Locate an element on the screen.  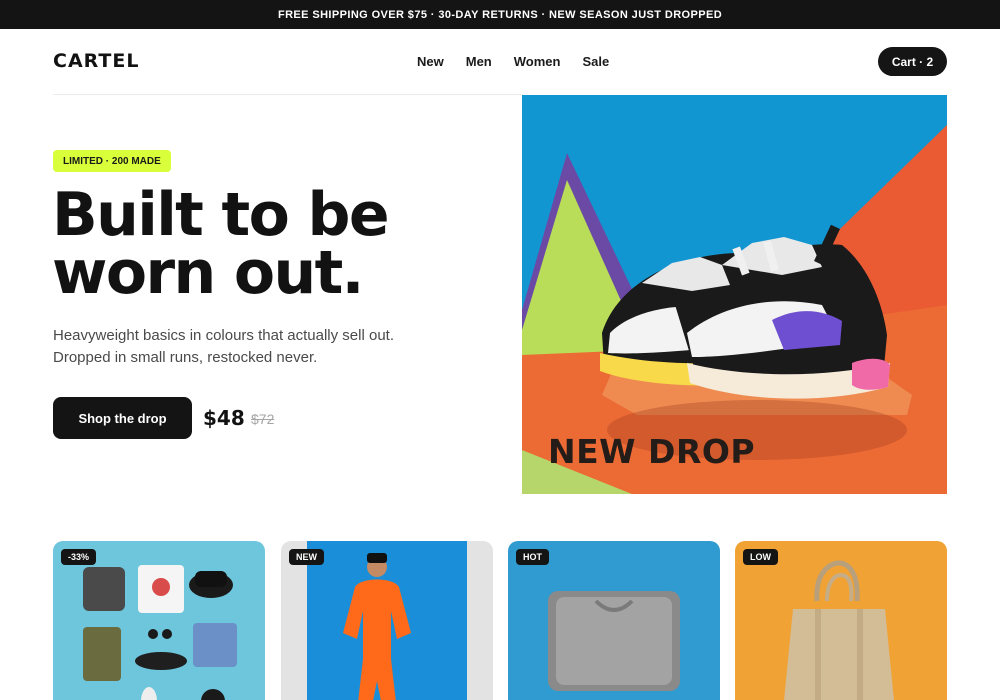
header-divider is located at coordinates (288, 94).